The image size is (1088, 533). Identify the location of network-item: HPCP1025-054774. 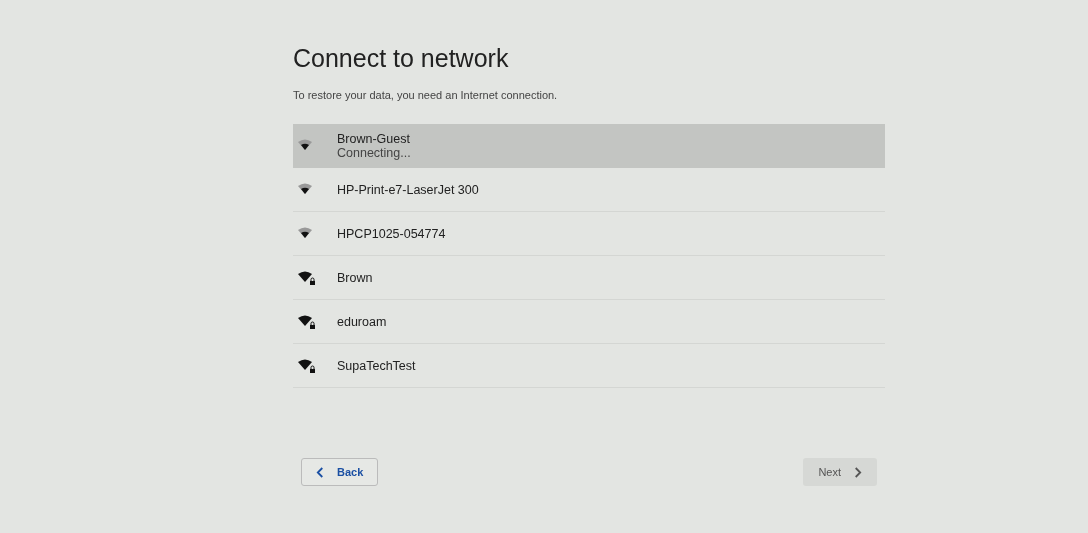
(589, 234).